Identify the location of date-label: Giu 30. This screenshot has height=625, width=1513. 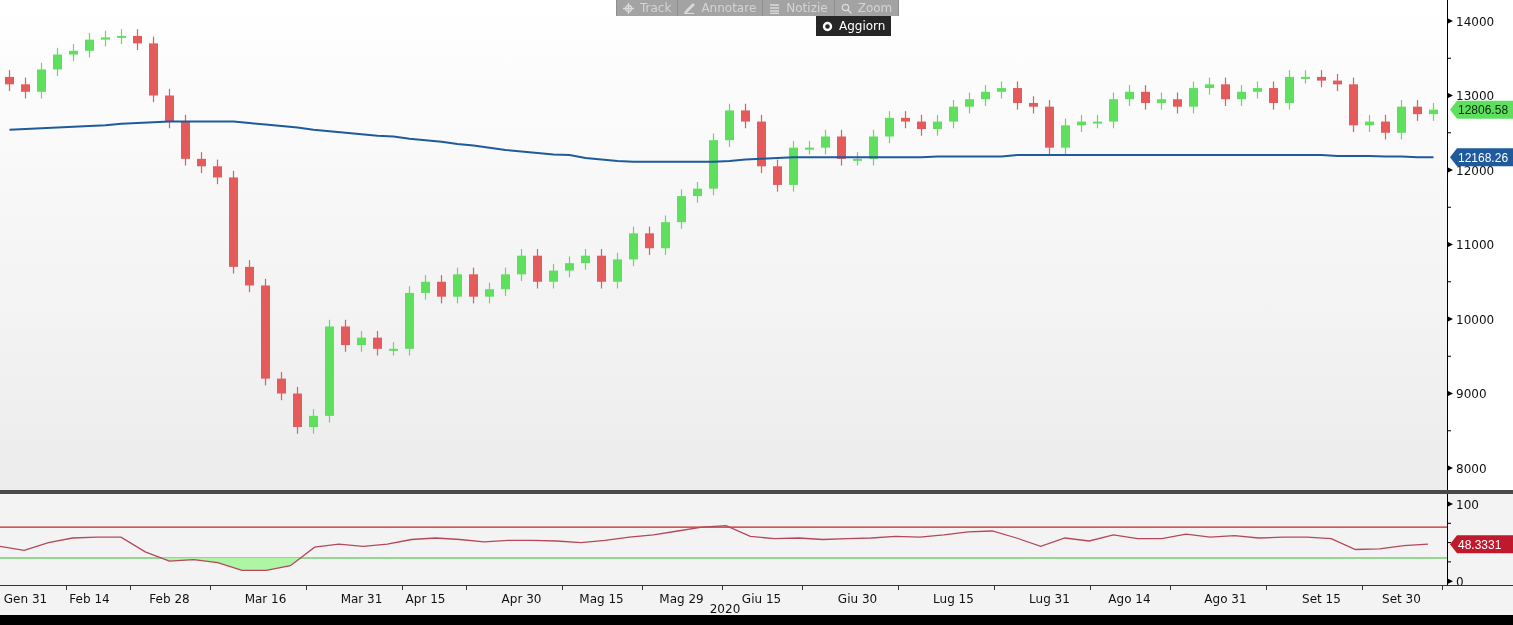
(857, 599).